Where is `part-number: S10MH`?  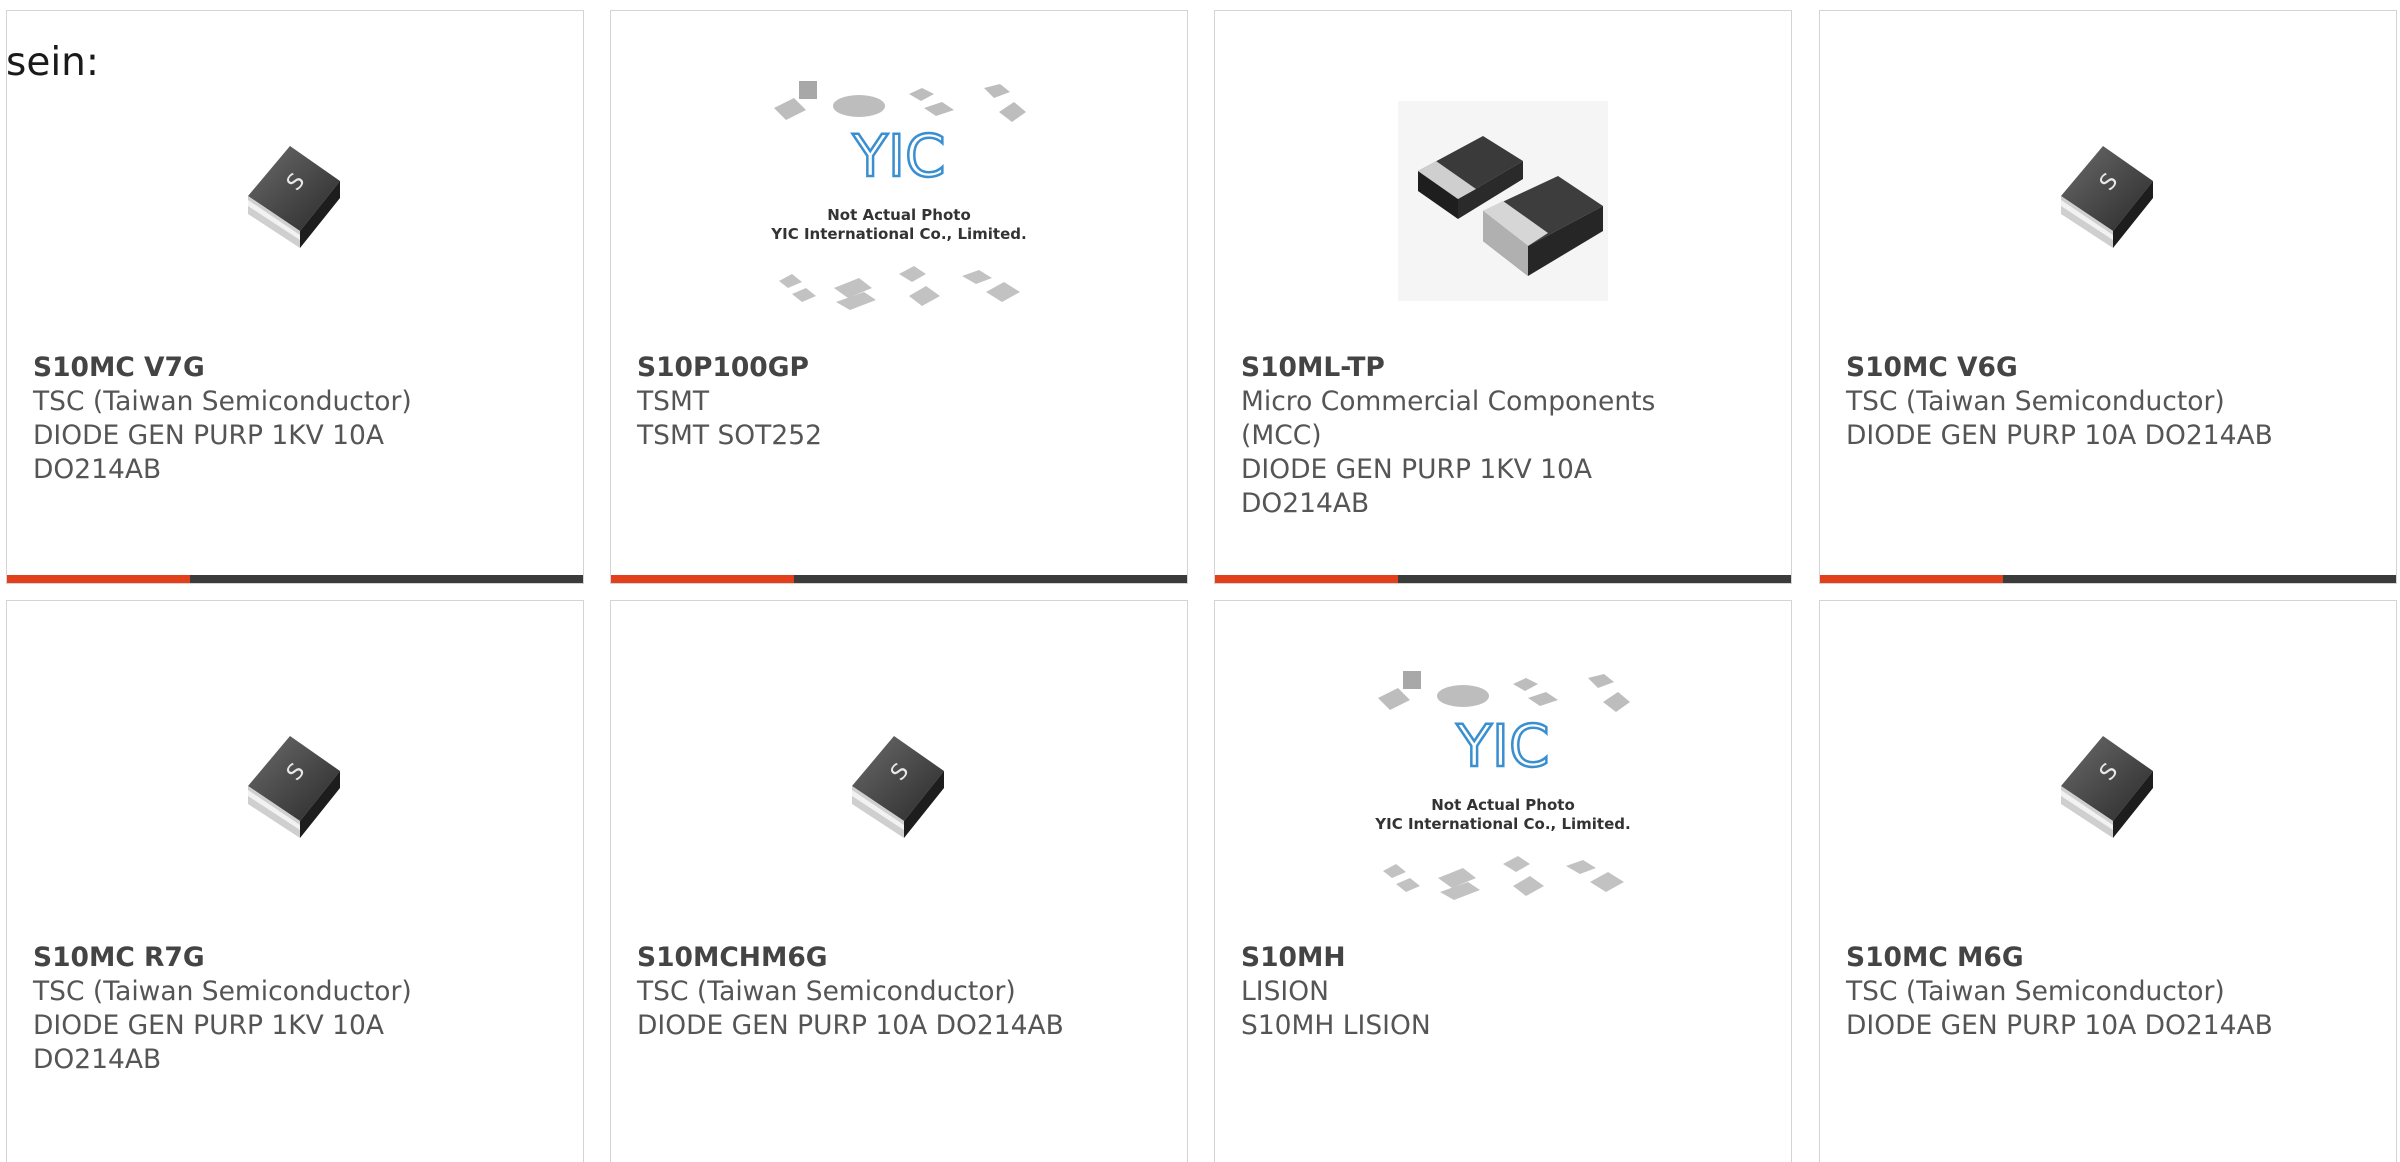
part-number: S10MH is located at coordinates (1506, 958).